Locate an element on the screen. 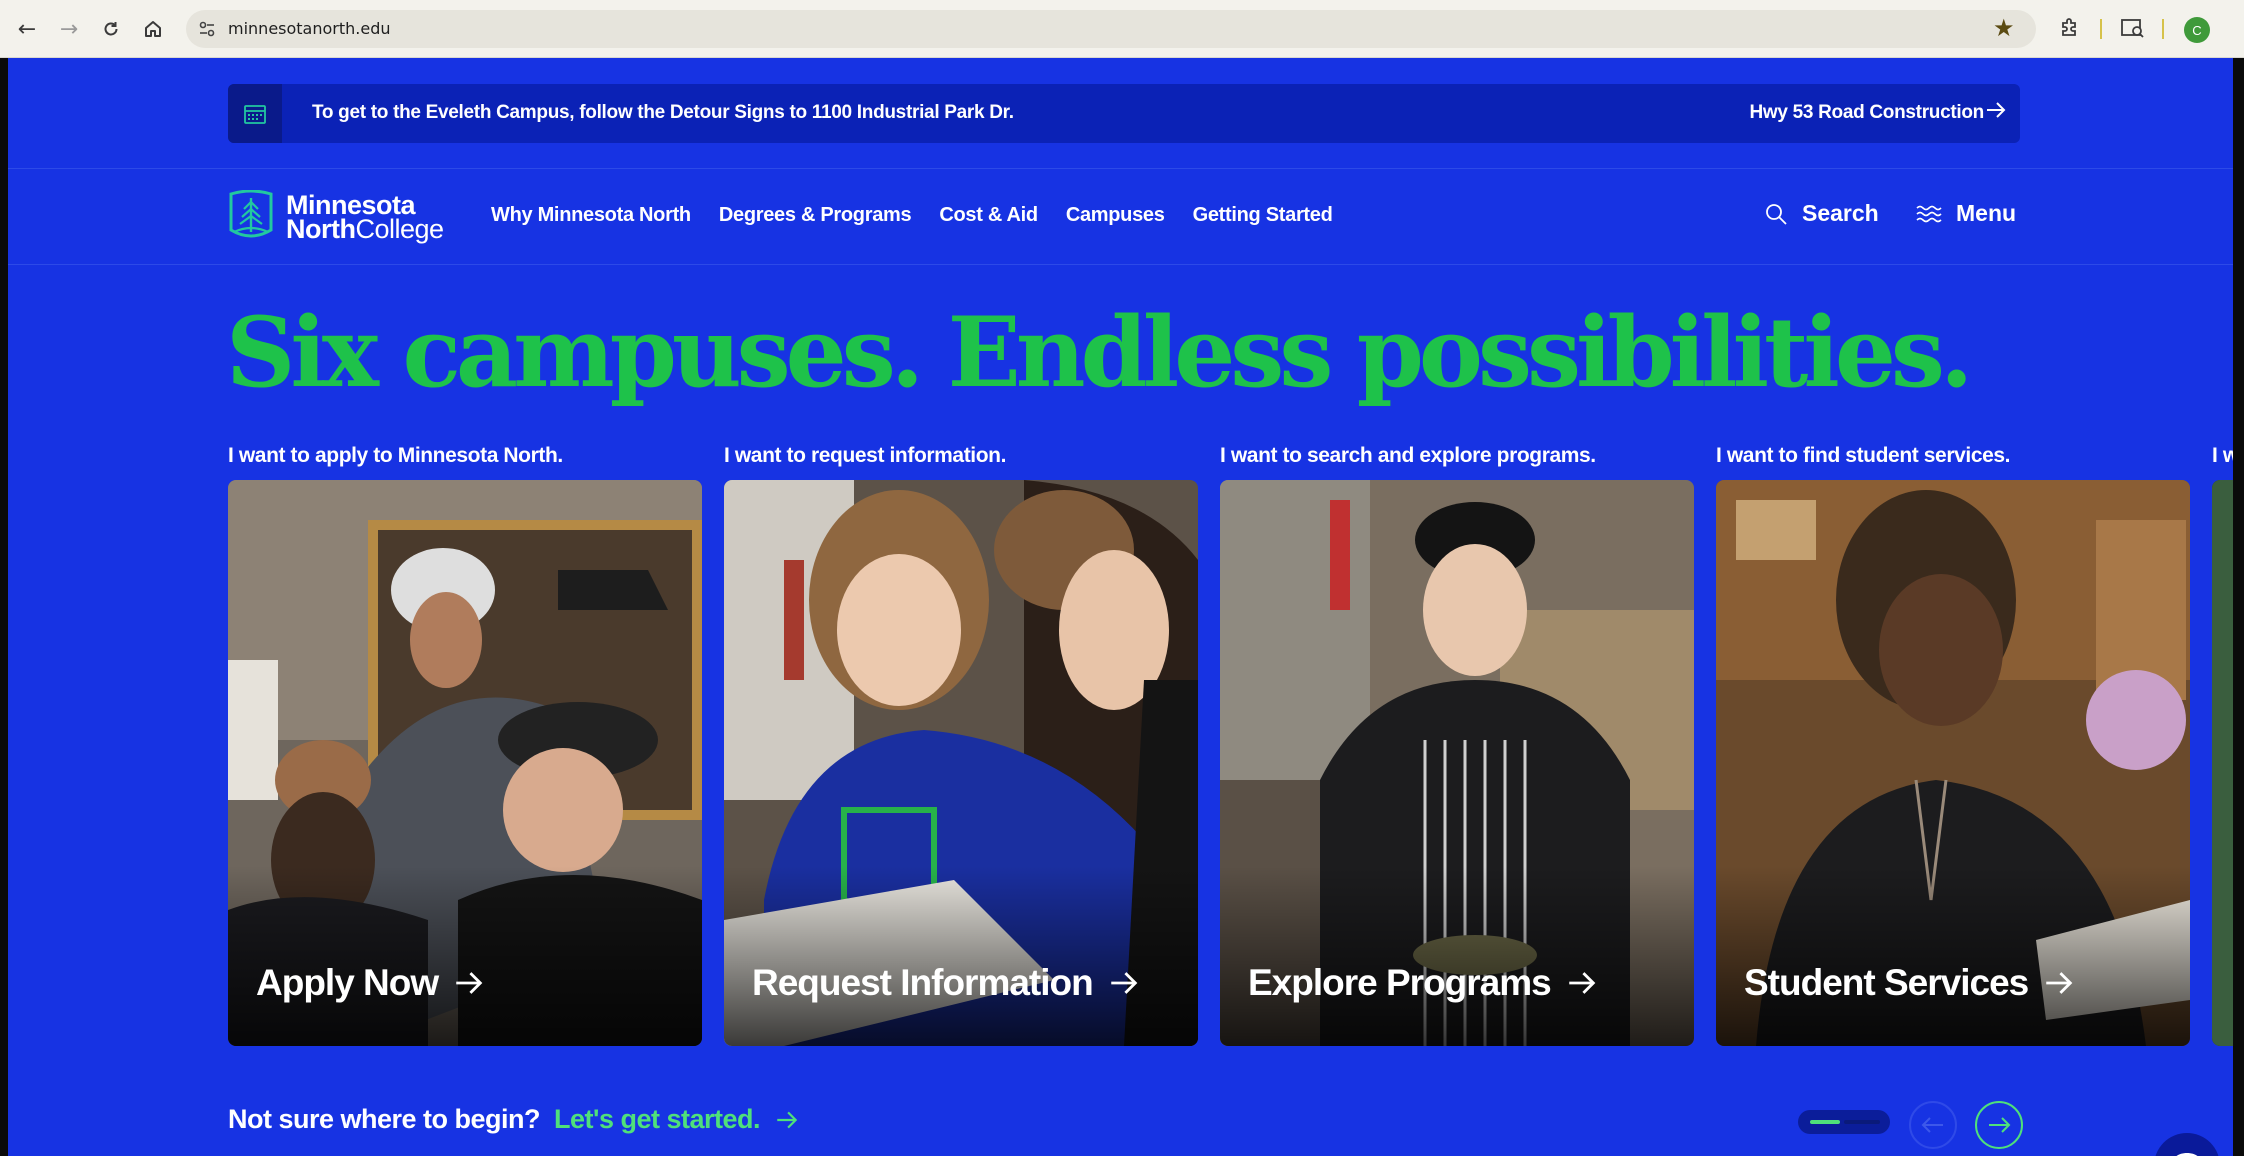  explore-programs-link: Explore Programs is located at coordinates (1423, 983).